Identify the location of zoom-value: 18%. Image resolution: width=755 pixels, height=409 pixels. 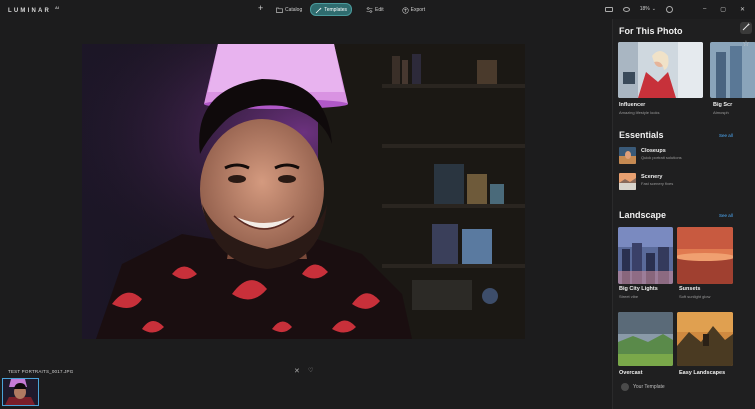
(644, 9).